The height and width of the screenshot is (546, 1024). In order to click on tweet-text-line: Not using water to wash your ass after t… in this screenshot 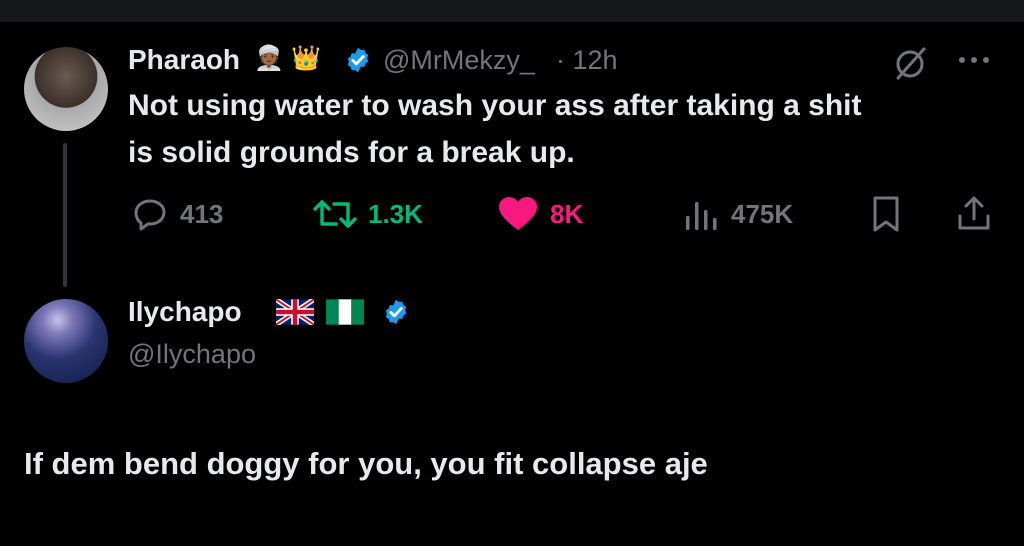, I will do `click(495, 105)`.